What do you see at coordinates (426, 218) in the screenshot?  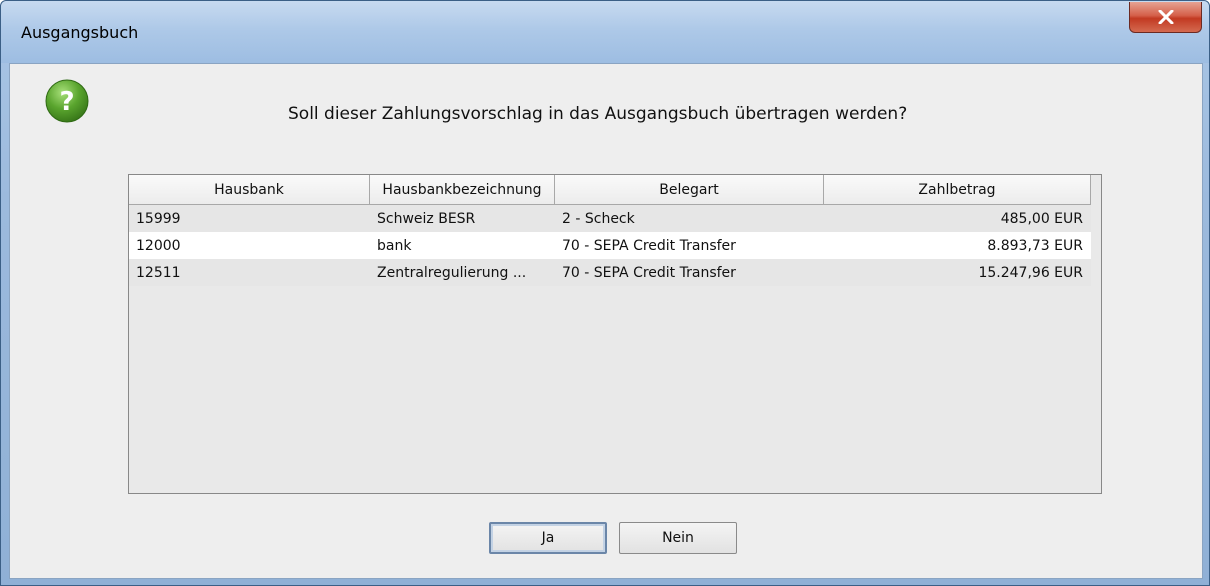 I see `cell-hausbankbezeichnung: Schweiz BESR` at bounding box center [426, 218].